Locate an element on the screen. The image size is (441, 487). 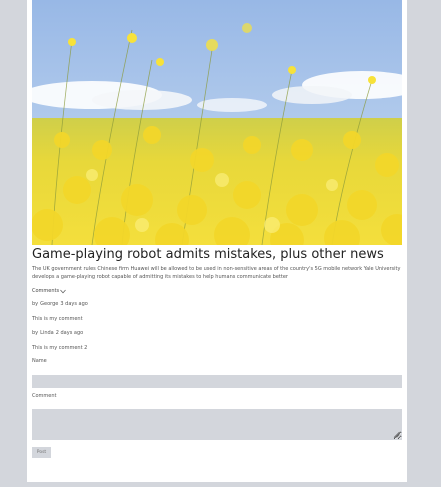
comment-label: Comment is located at coordinates (44, 396).